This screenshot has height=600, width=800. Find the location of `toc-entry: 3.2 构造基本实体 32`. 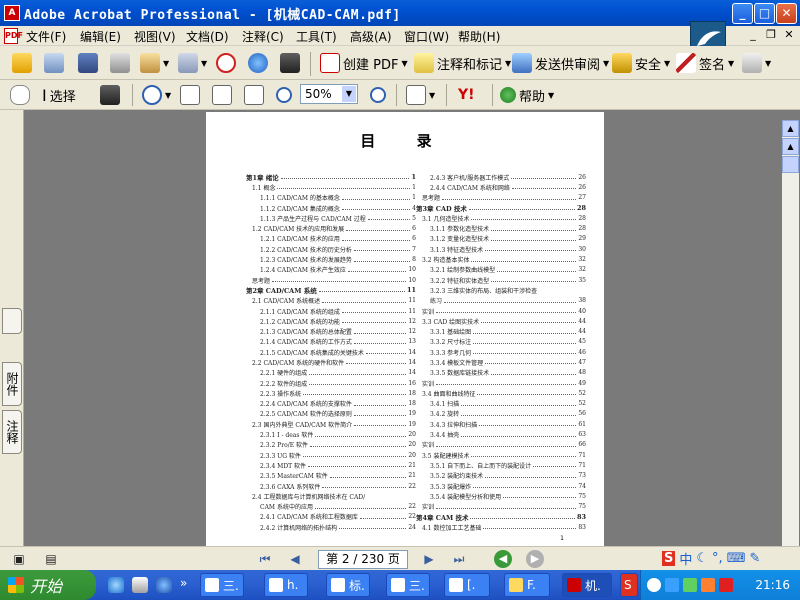

toc-entry: 3.2 构造基本实体 32 is located at coordinates (501, 259).